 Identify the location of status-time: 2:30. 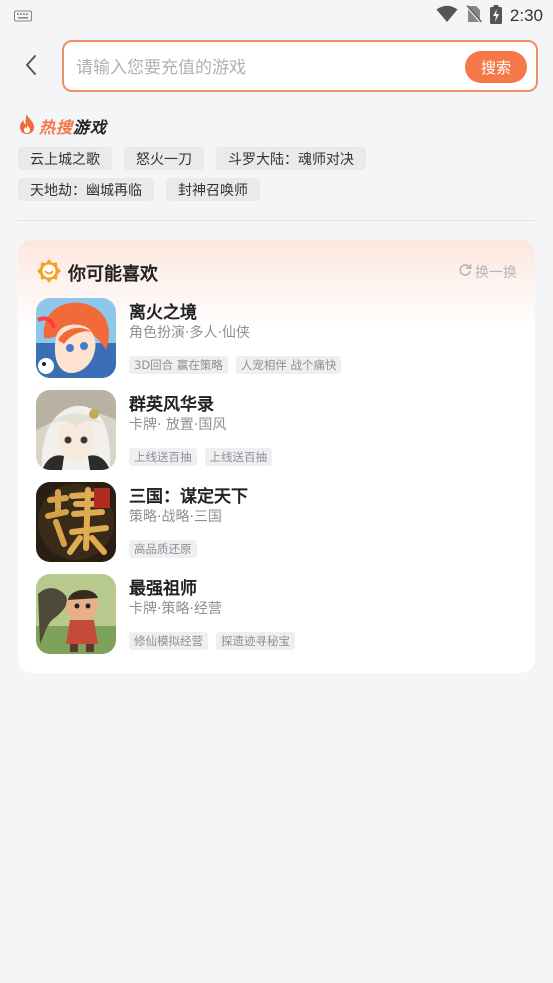
(526, 15).